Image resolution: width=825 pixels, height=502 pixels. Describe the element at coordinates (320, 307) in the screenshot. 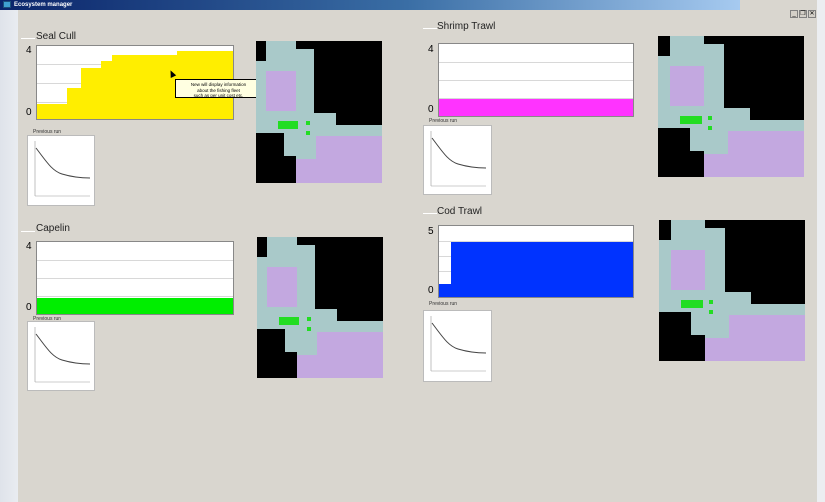

I see `capelin-habitat-map` at that location.